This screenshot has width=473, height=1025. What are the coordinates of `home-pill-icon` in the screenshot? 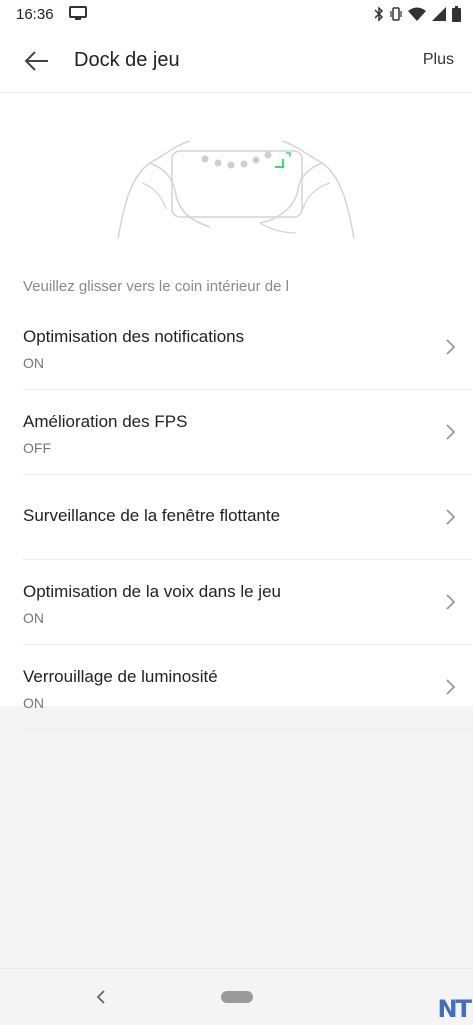 It's located at (237, 997).